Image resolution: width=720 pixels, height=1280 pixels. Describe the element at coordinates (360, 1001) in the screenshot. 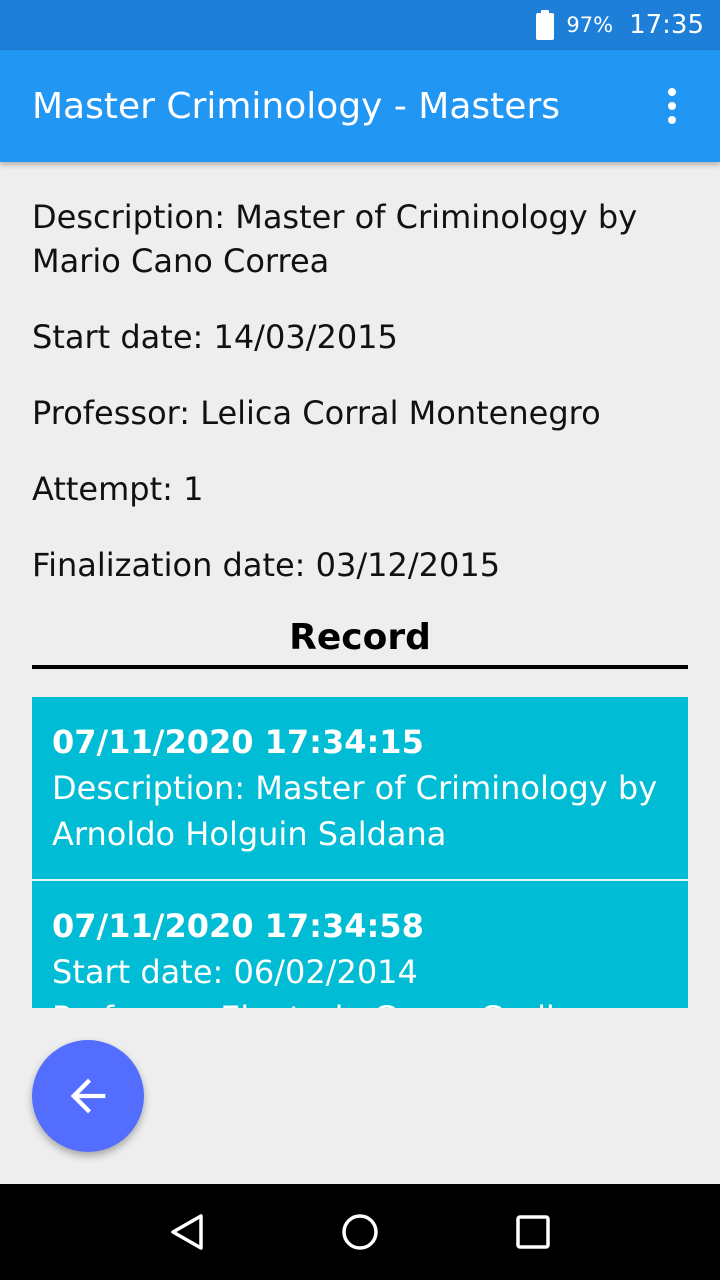

I see `record-line: Professor: Eleuterio Garay Garibay` at that location.